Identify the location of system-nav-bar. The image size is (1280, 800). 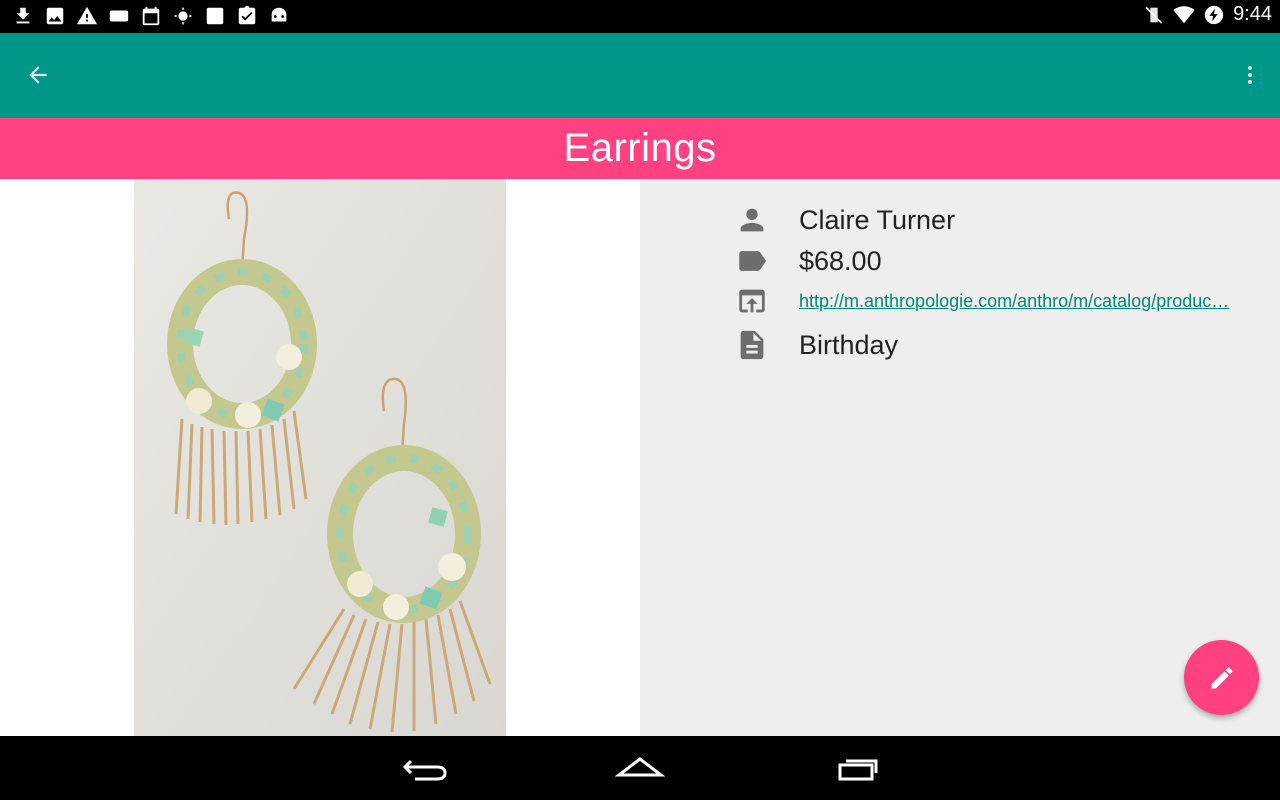
(640, 768).